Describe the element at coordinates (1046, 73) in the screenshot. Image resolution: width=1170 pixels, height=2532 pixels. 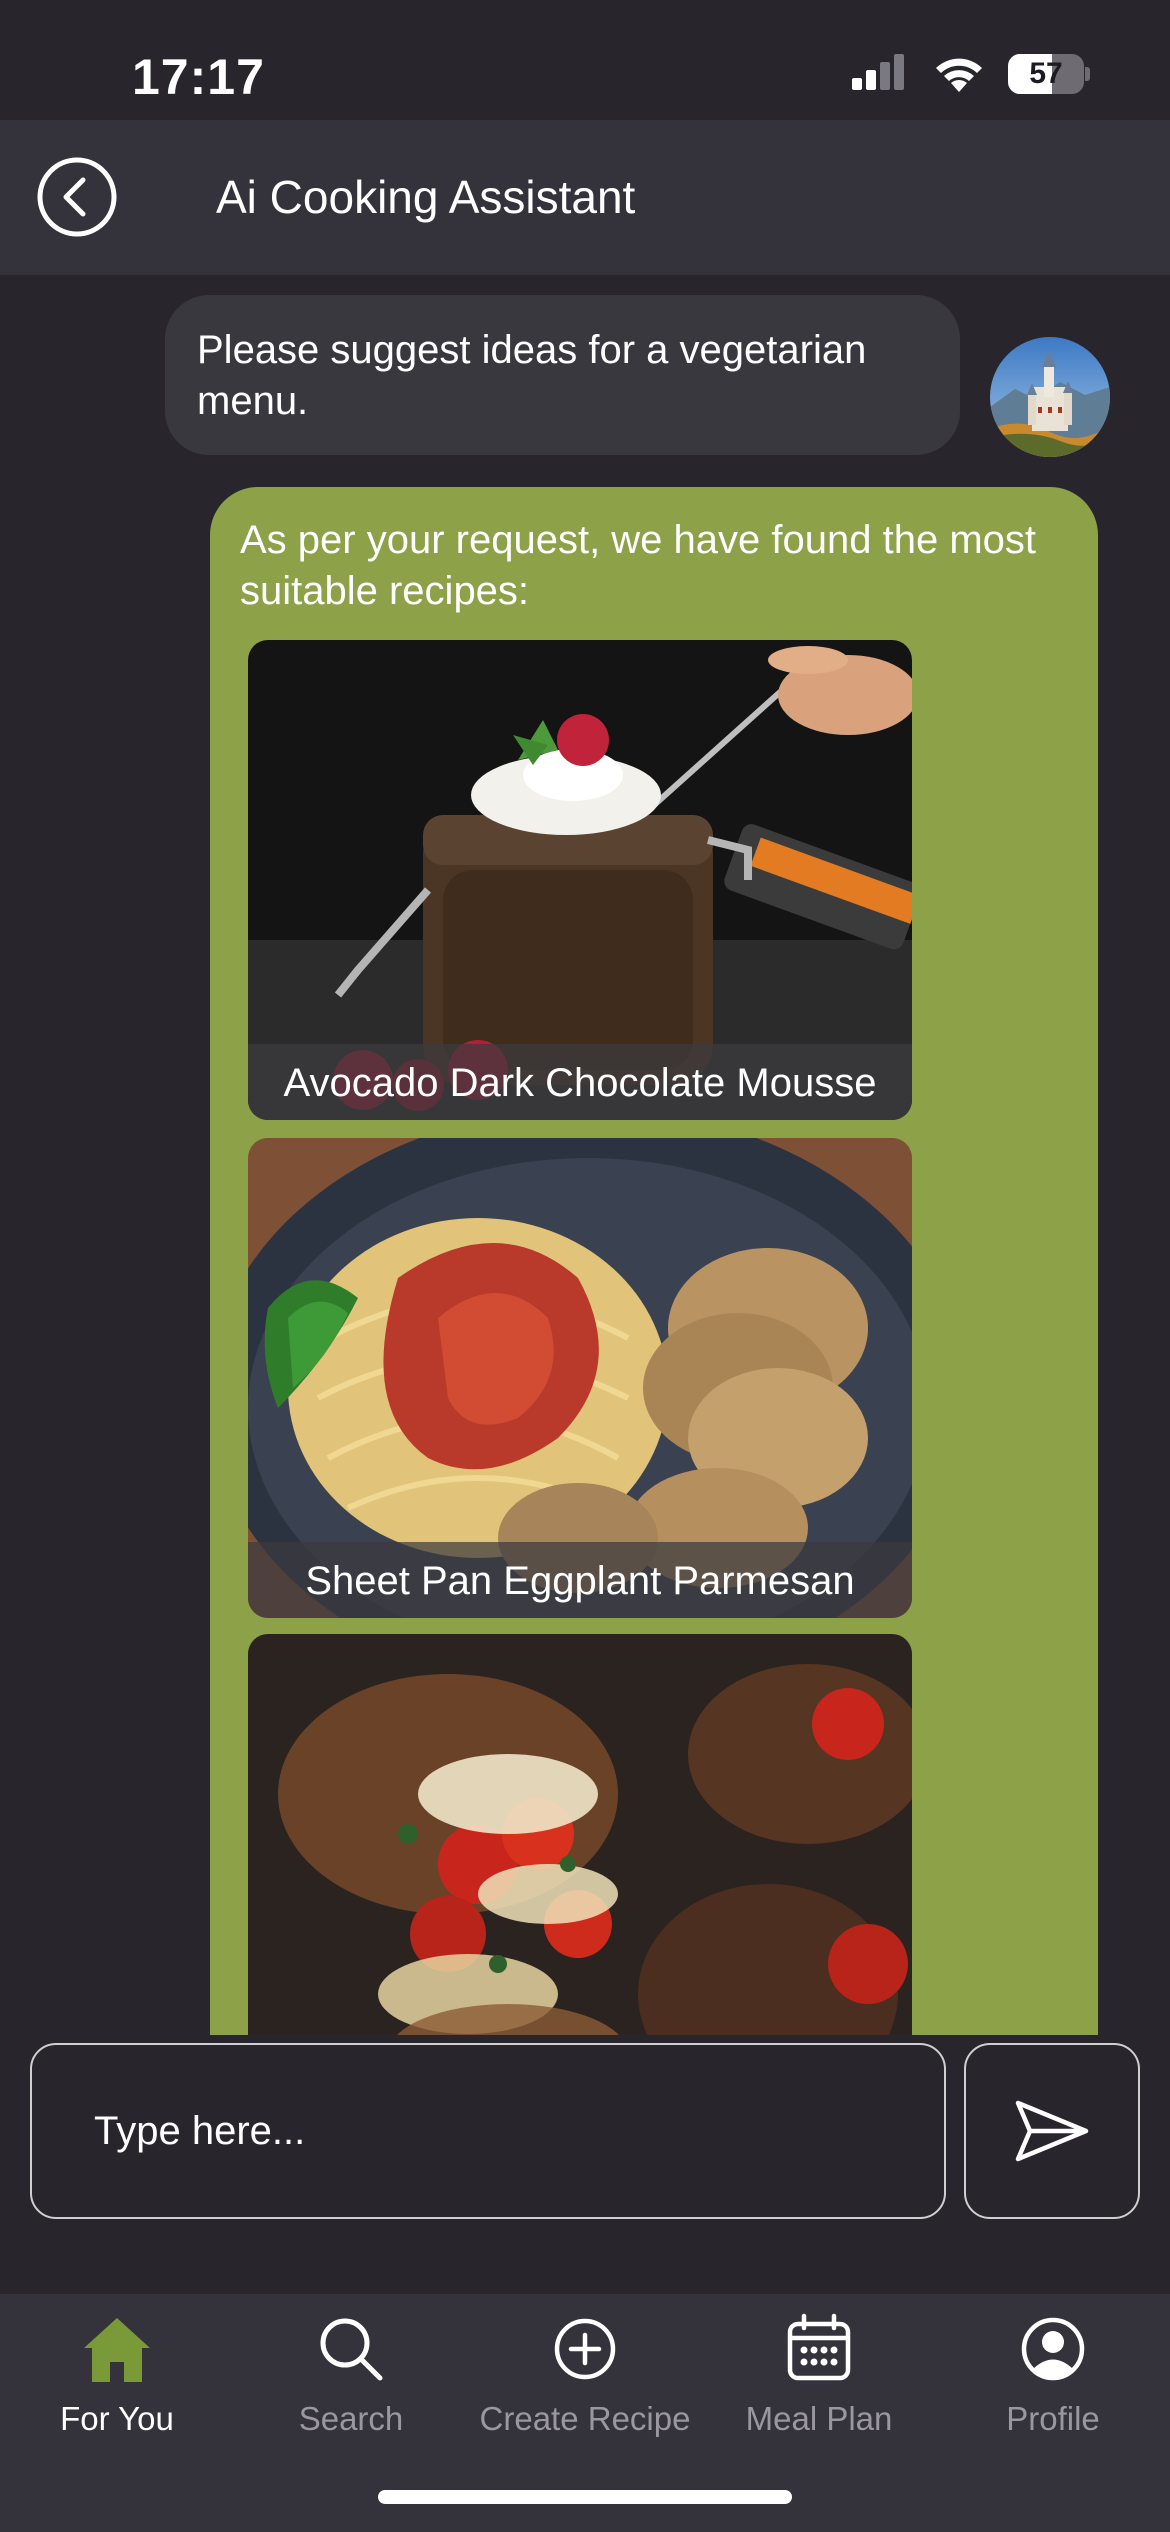
I see `battery-level: 57` at that location.